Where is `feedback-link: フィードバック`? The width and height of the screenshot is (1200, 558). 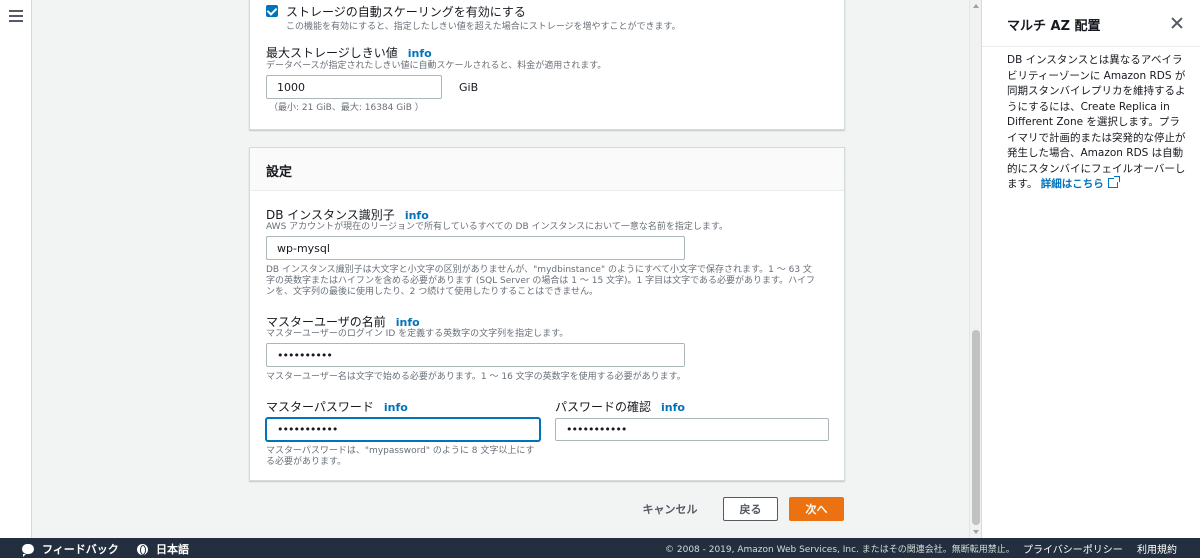
feedback-link: フィードバック is located at coordinates (70, 549).